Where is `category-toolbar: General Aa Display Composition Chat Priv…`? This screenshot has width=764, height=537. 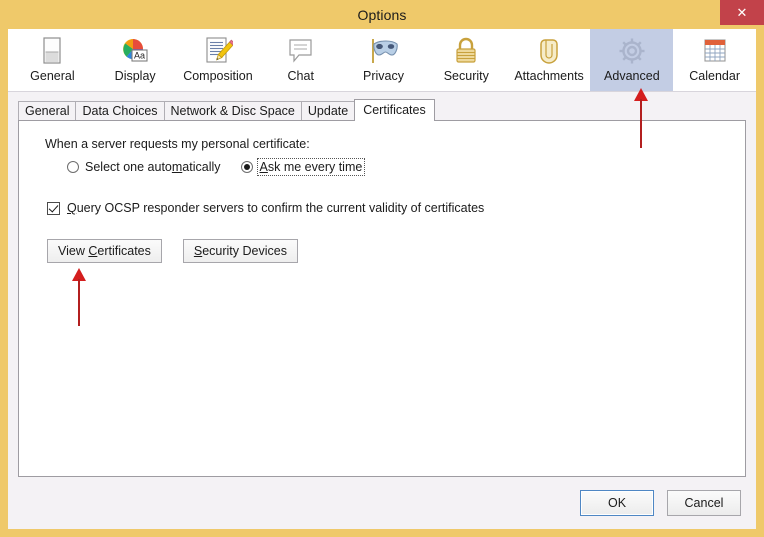 category-toolbar: General Aa Display Composition Chat Priv… is located at coordinates (382, 60).